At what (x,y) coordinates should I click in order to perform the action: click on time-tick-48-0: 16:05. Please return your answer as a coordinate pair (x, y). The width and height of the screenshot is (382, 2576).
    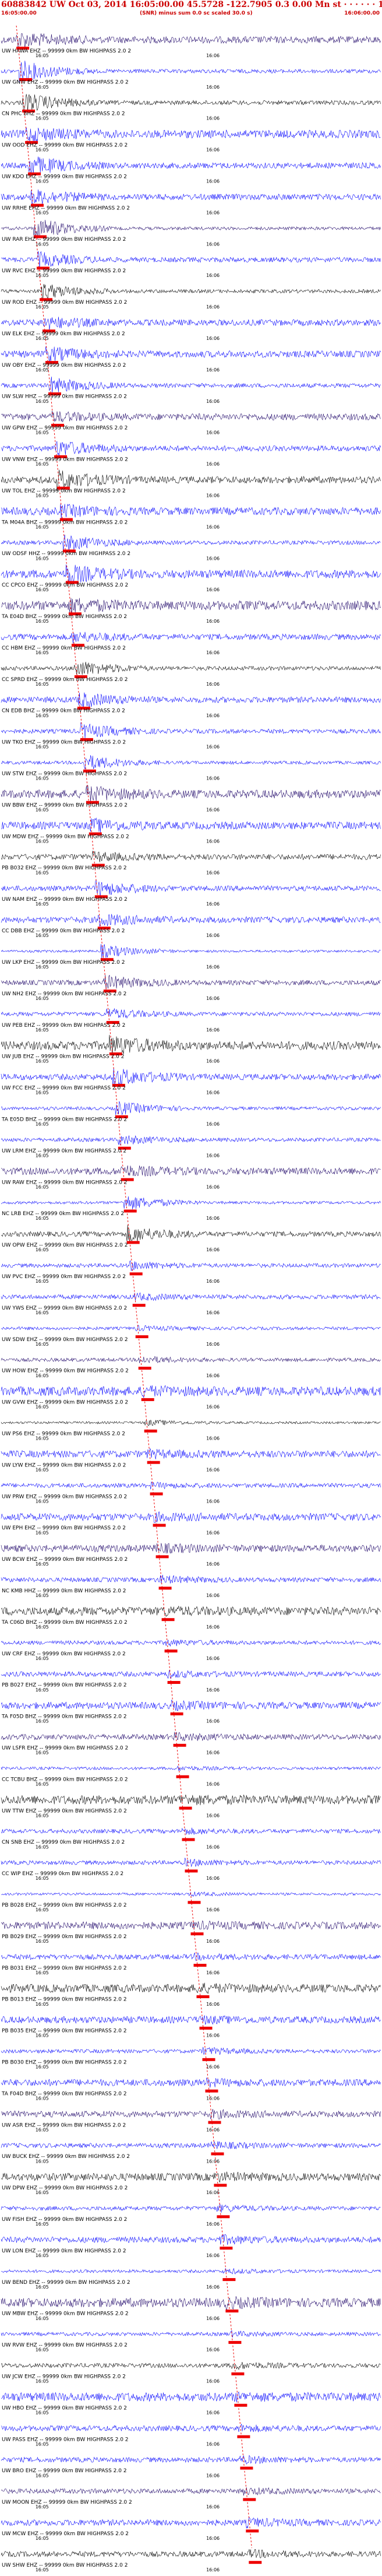
    Looking at the image, I should click on (42, 1564).